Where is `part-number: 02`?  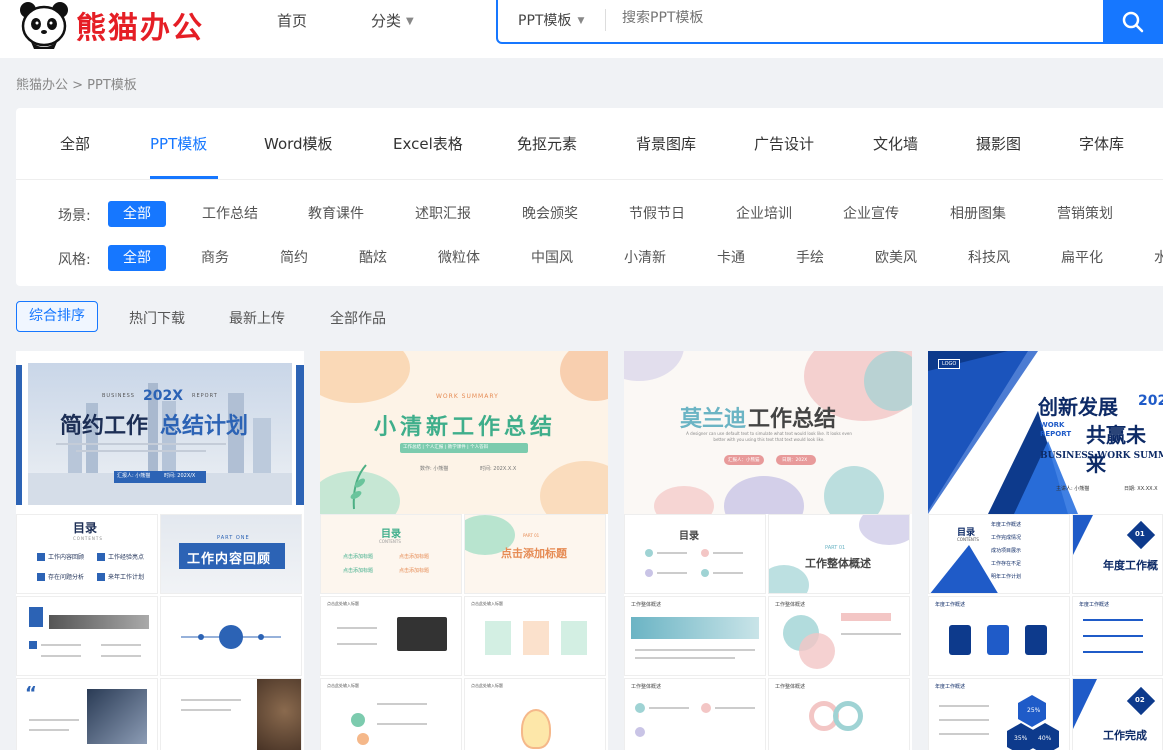 part-number: 02 is located at coordinates (1140, 700).